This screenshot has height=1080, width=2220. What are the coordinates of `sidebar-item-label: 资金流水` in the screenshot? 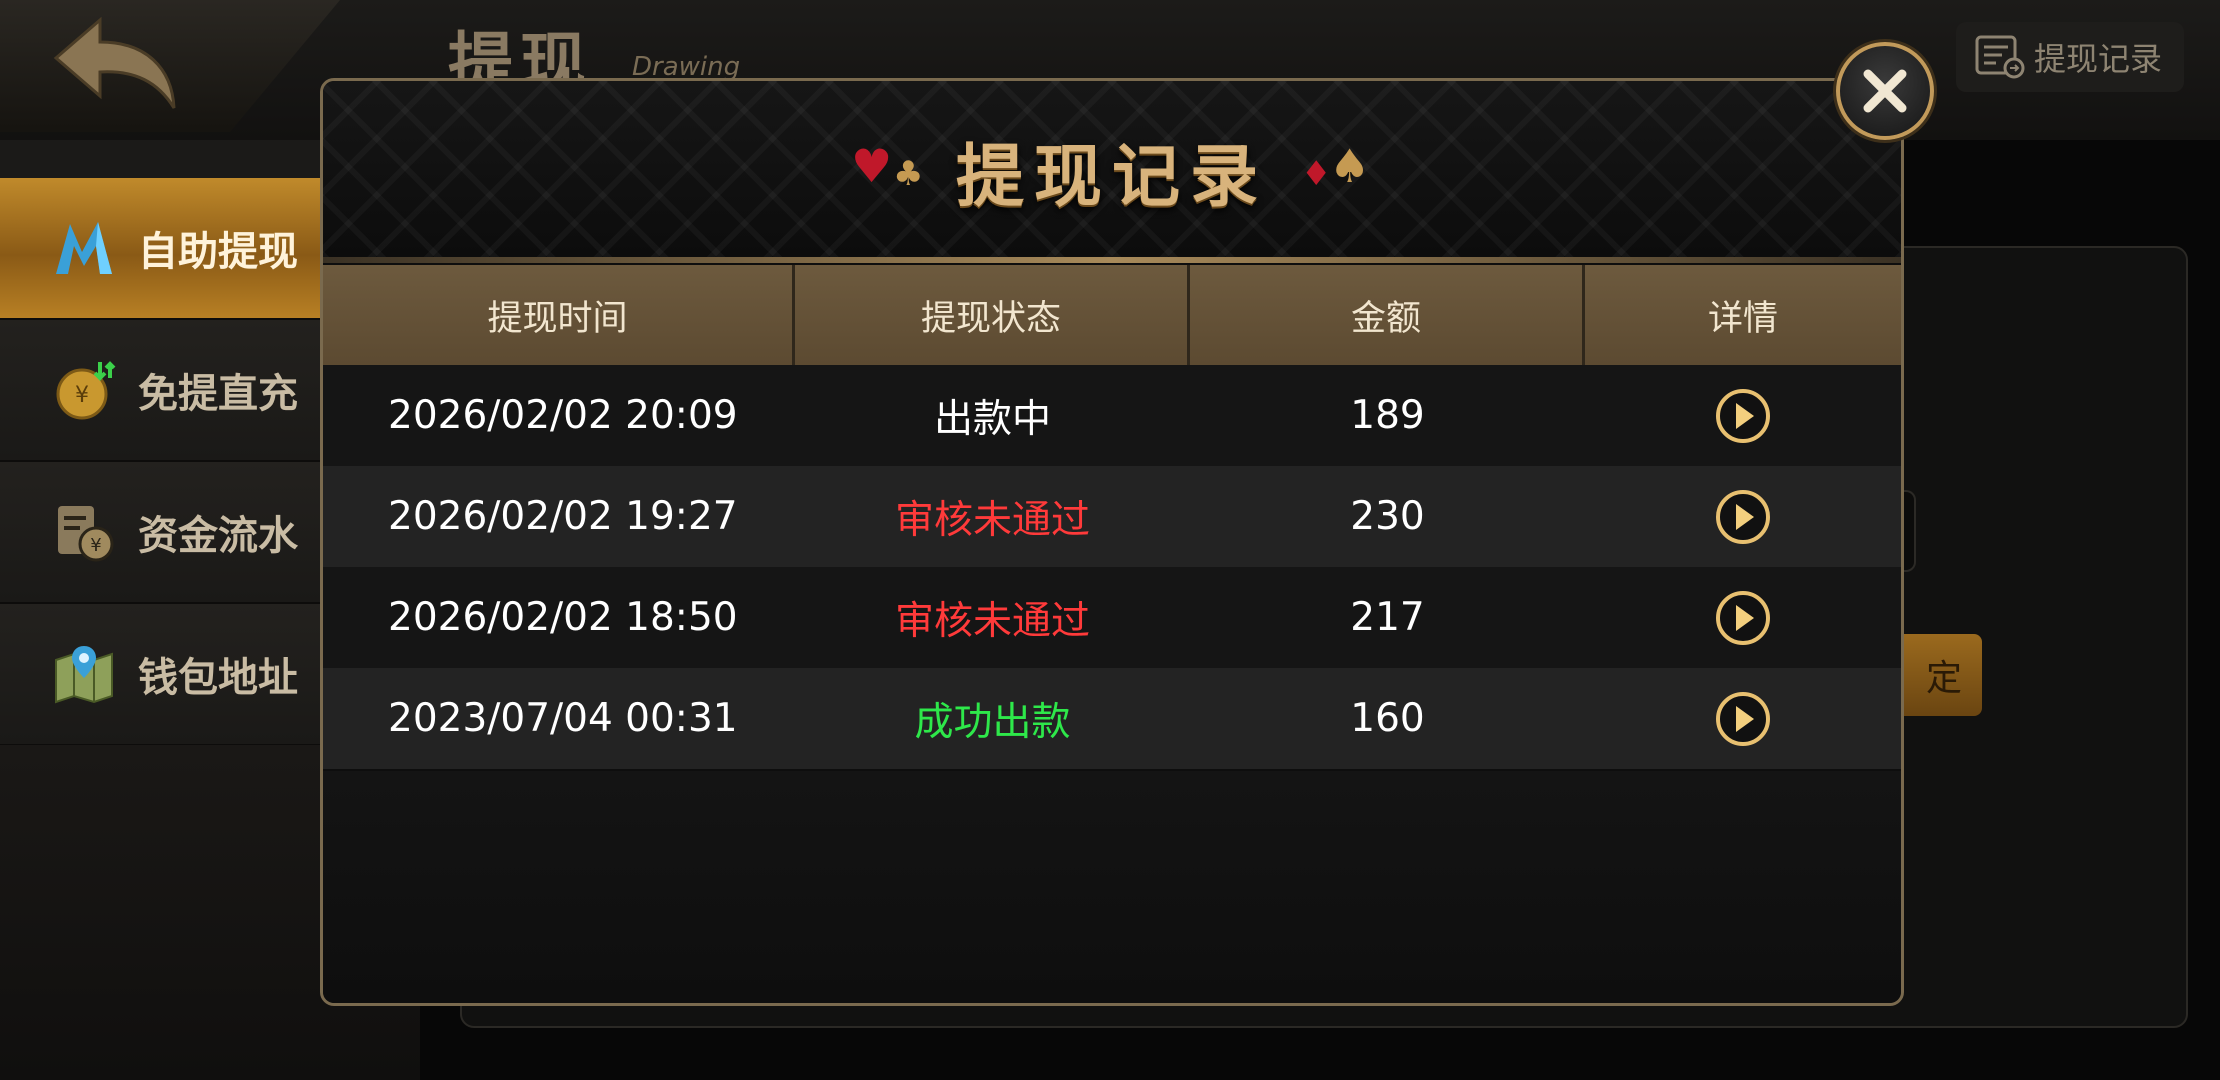 It's located at (218, 536).